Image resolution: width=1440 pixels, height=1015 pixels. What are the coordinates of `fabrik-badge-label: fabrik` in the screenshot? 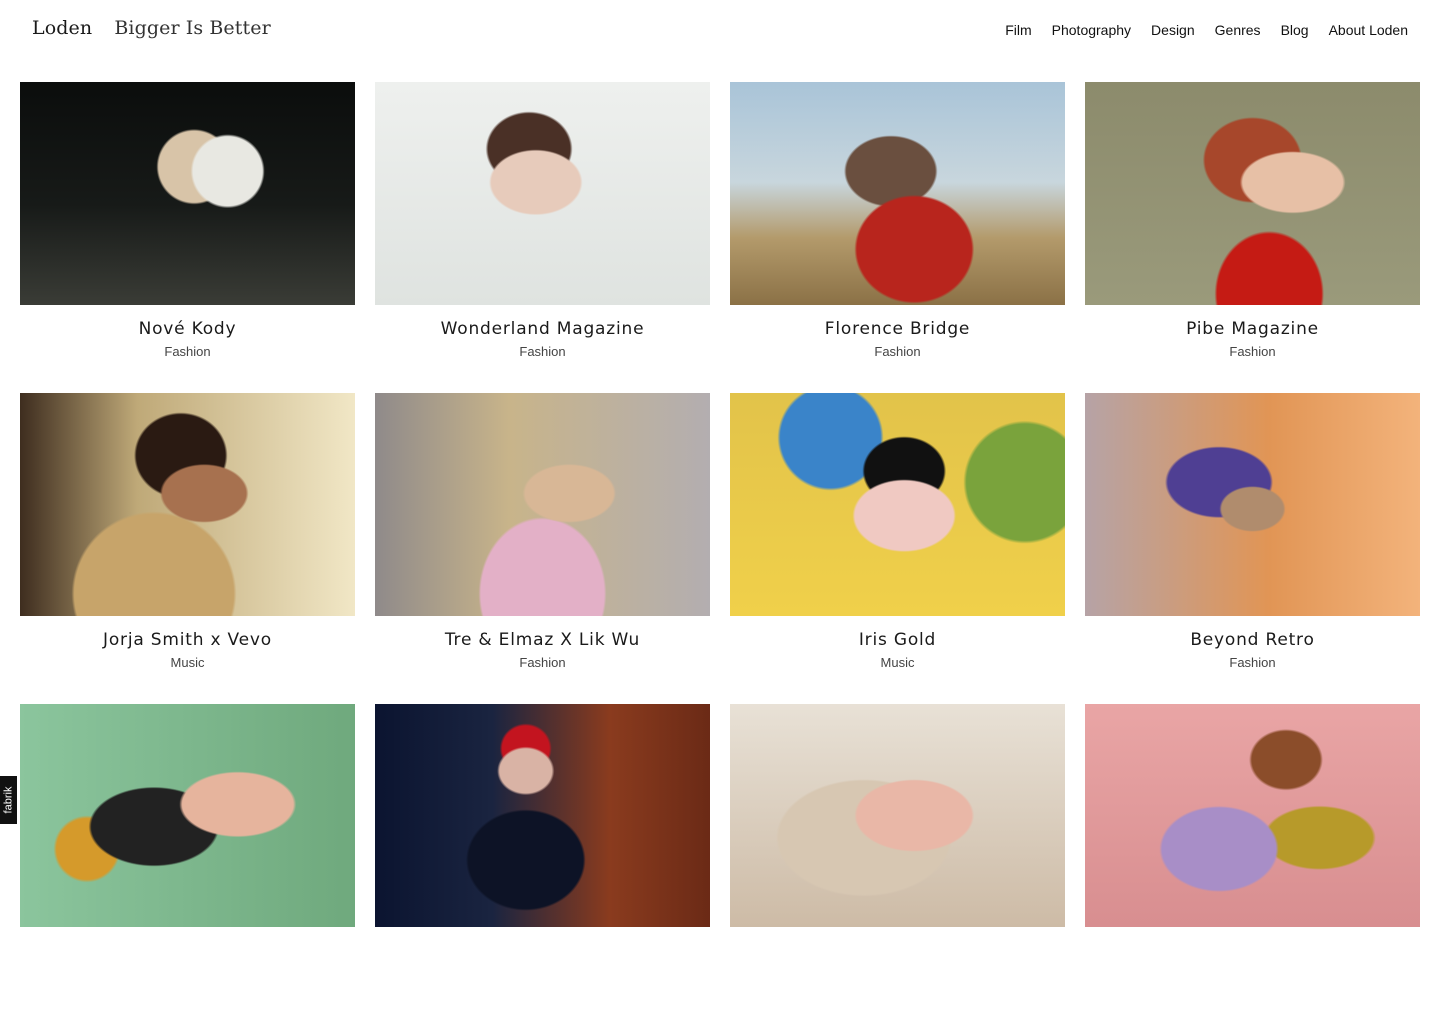 It's located at (8, 800).